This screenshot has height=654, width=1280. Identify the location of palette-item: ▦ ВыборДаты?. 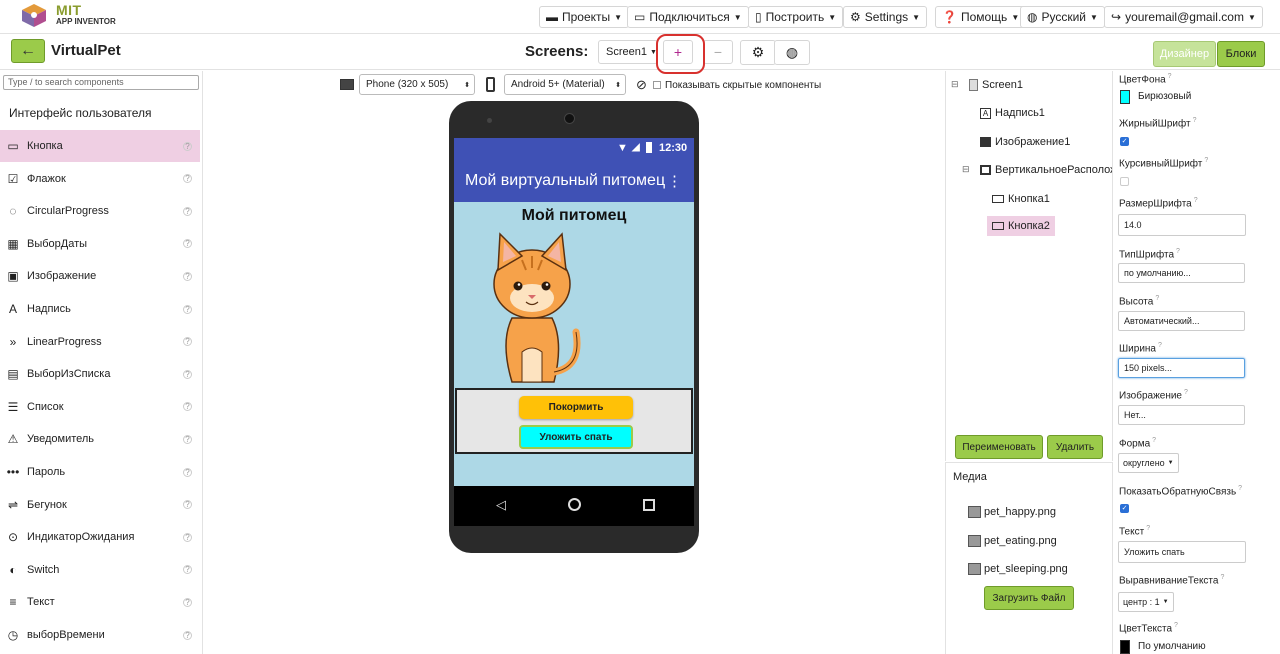
(100, 244).